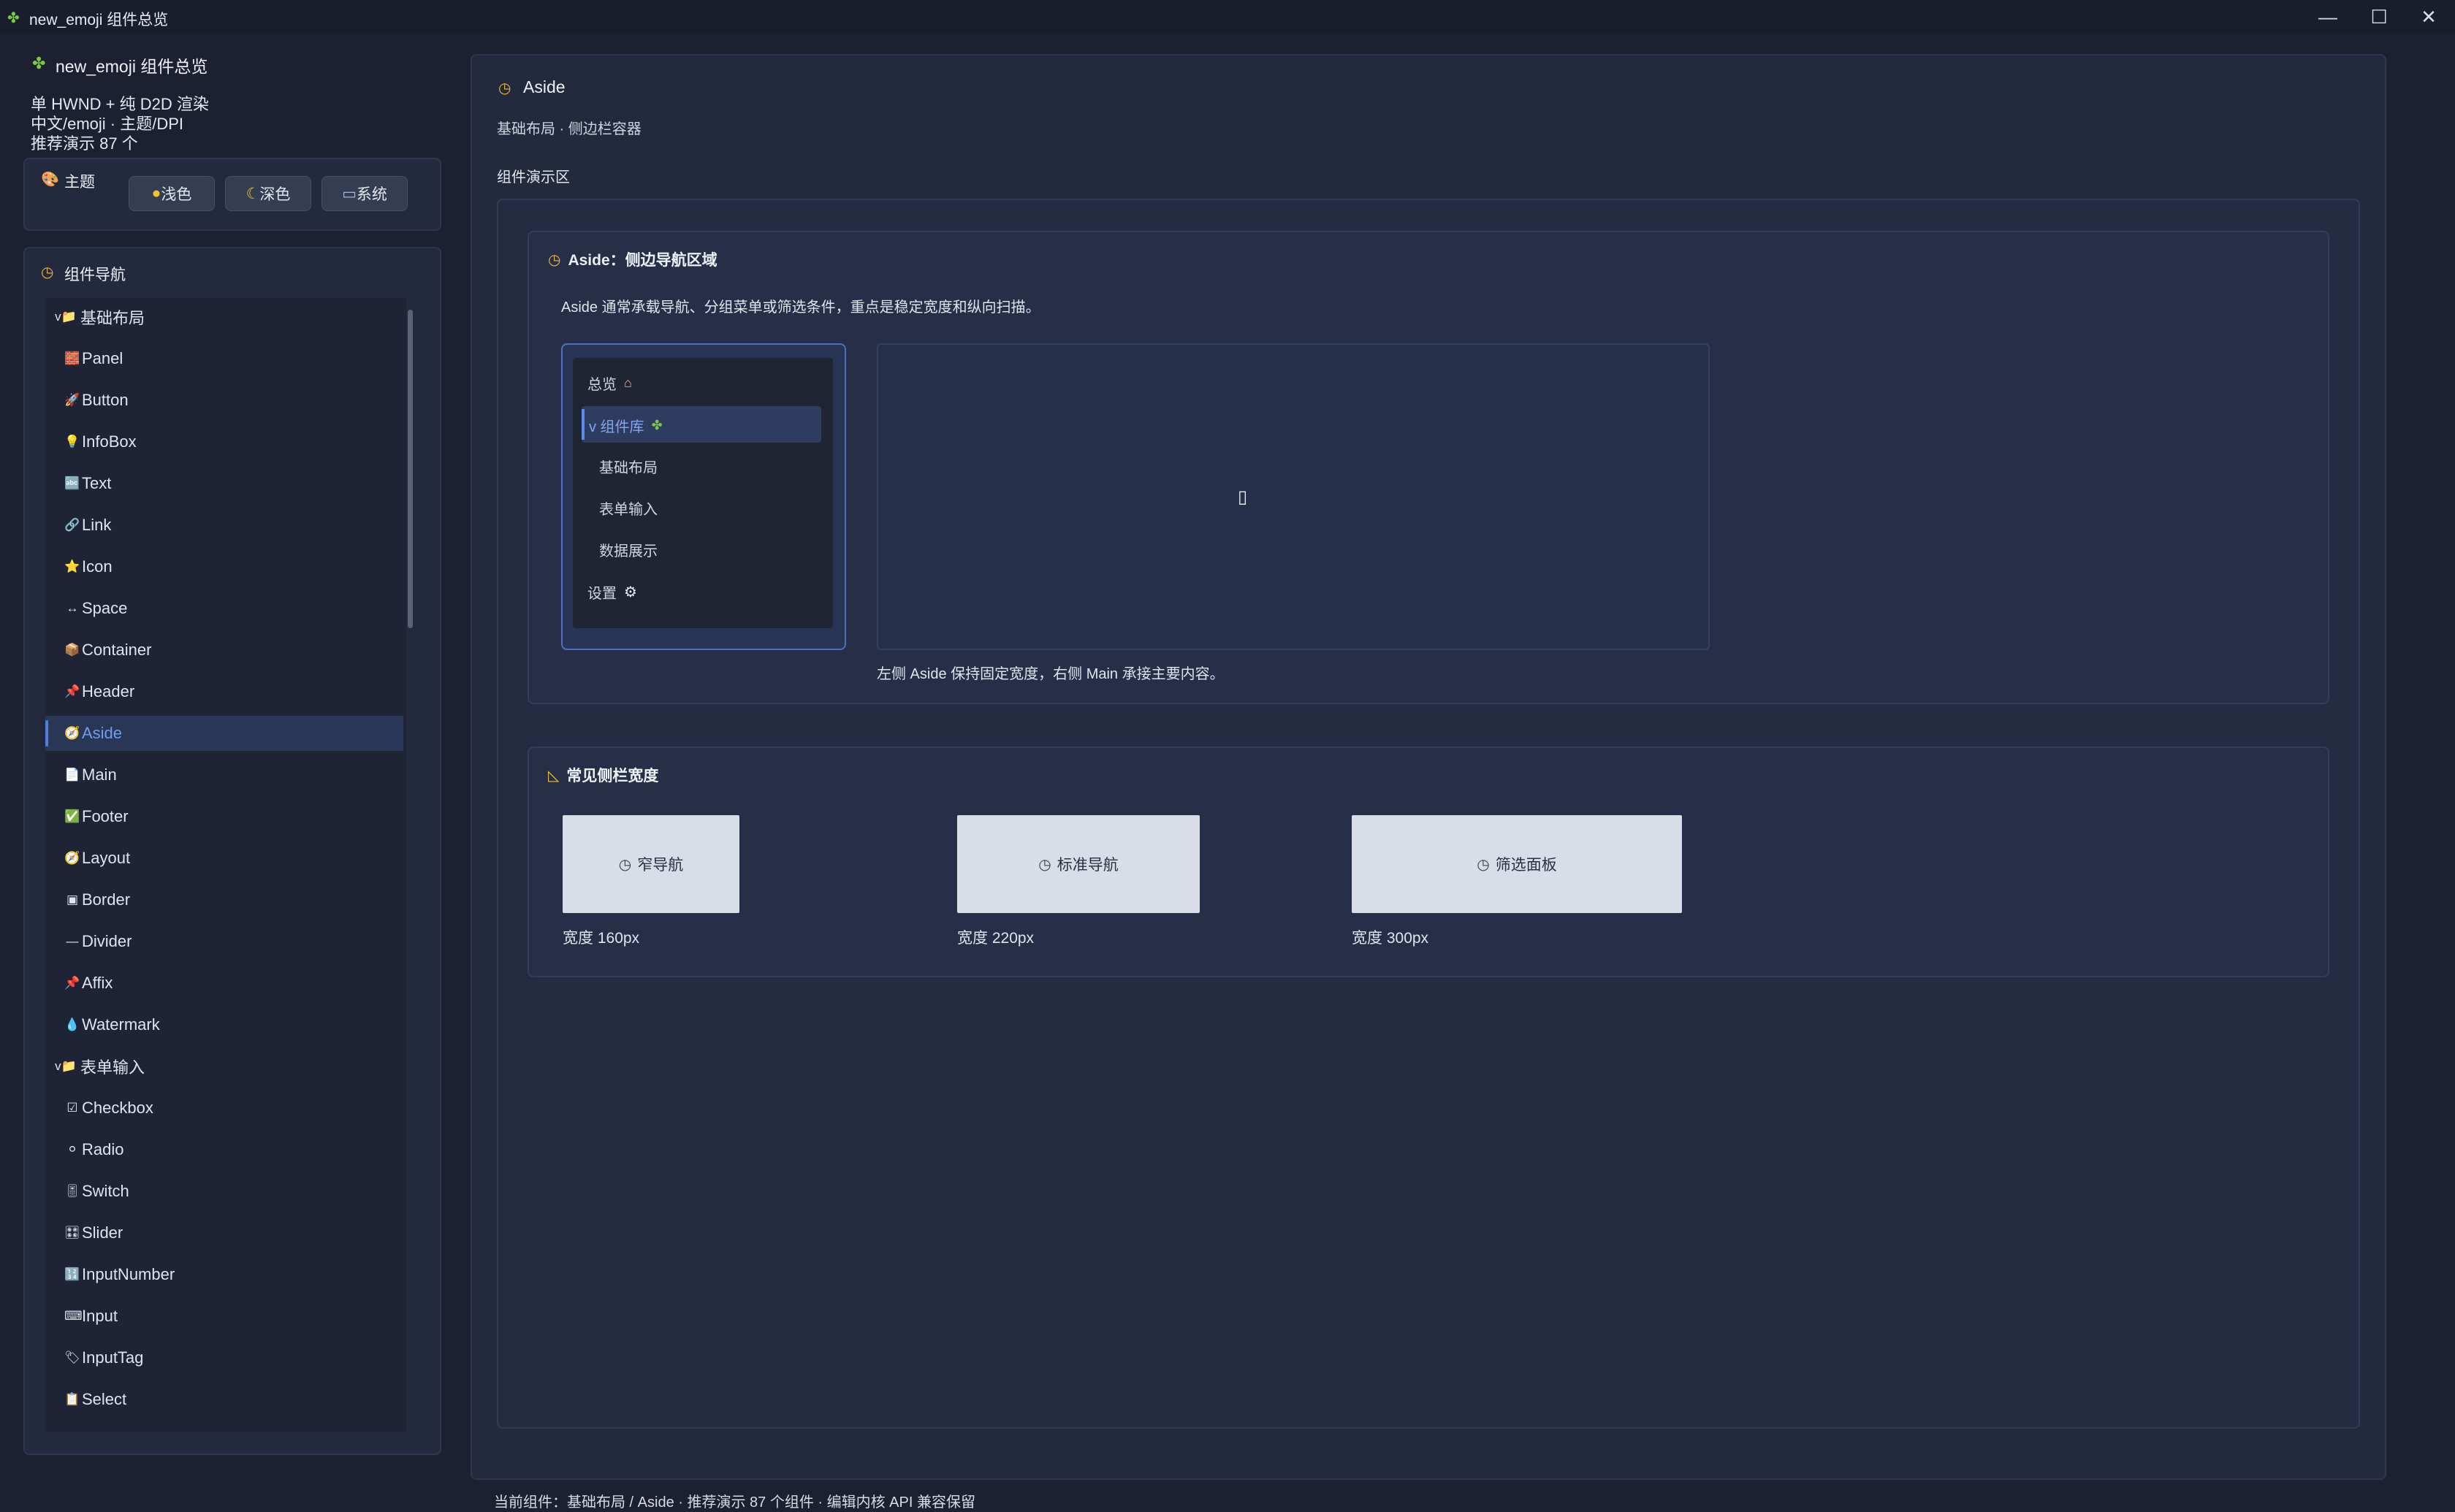 Image resolution: width=2455 pixels, height=1512 pixels. What do you see at coordinates (72, 1399) in the screenshot?
I see `nav-item-icon: 📋` at bounding box center [72, 1399].